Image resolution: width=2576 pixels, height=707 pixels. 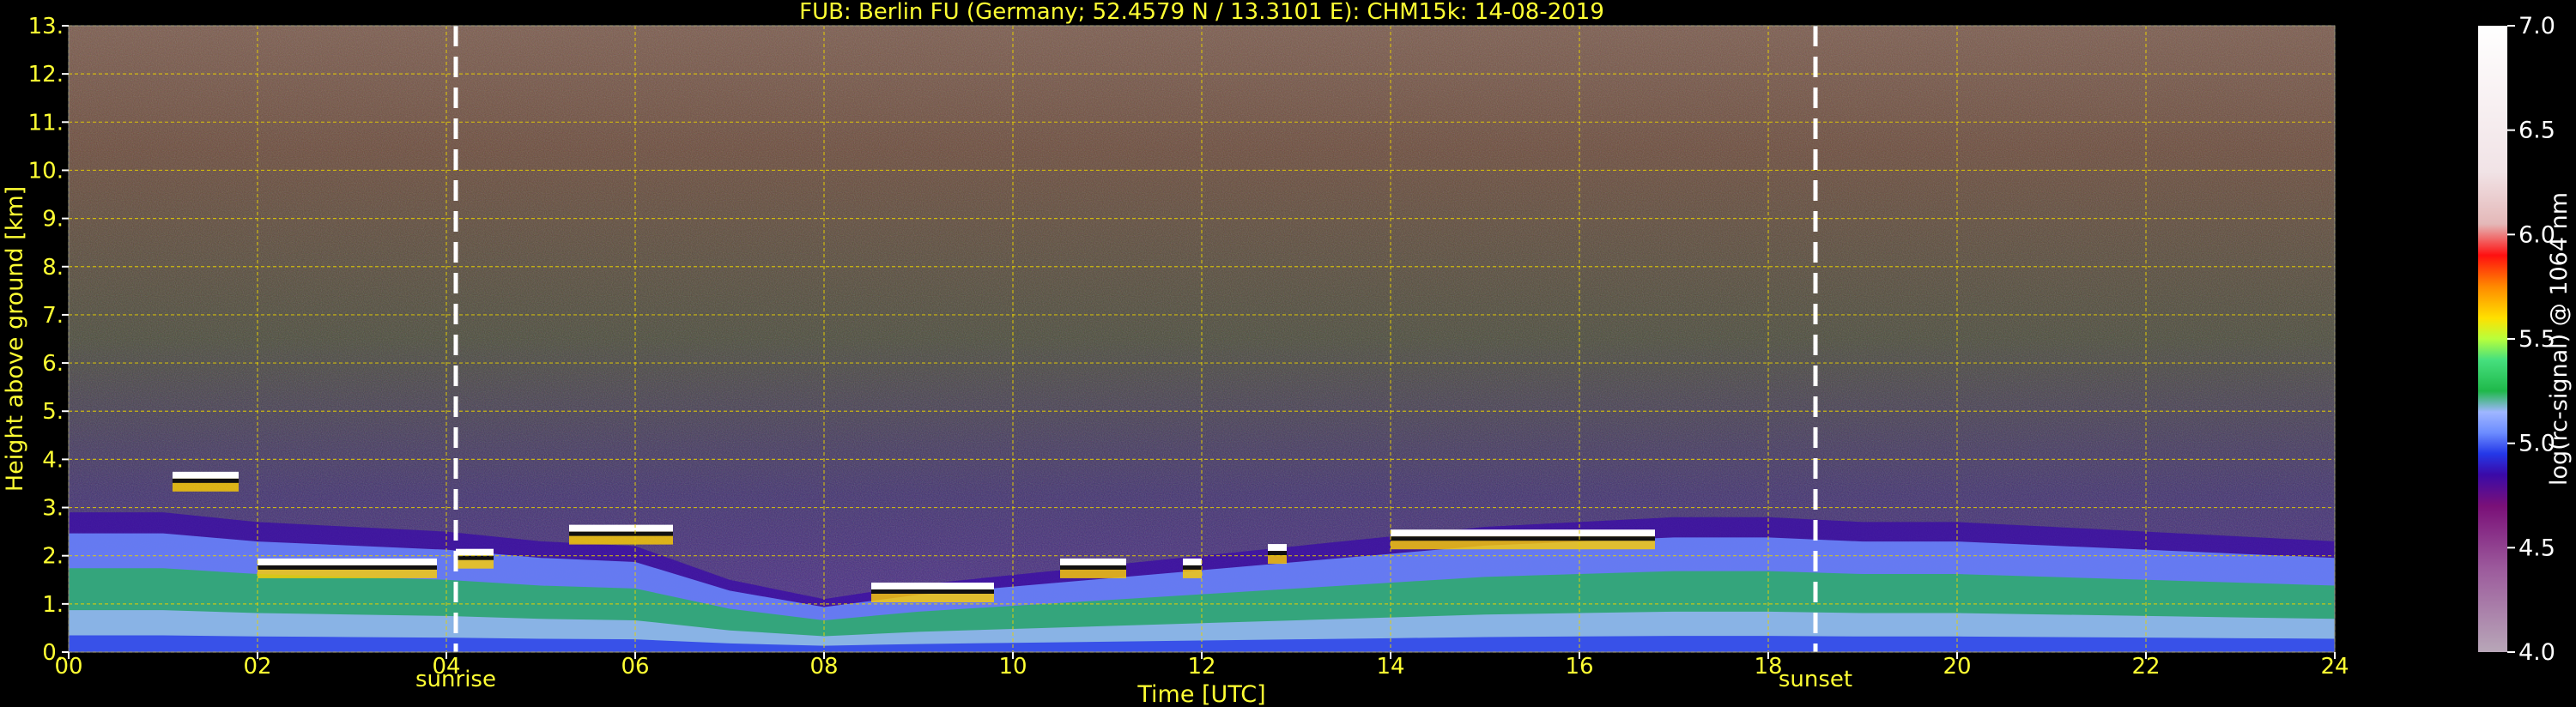 What do you see at coordinates (2492, 339) in the screenshot?
I see `colorbar-bar` at bounding box center [2492, 339].